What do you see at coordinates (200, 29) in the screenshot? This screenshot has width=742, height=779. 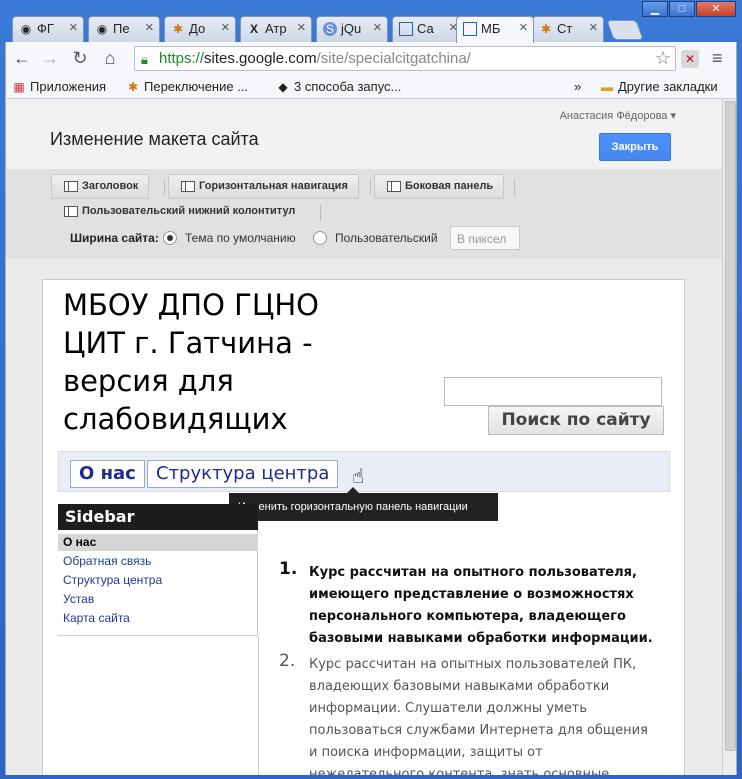 I see `browser-tab: ✱ До ✕` at bounding box center [200, 29].